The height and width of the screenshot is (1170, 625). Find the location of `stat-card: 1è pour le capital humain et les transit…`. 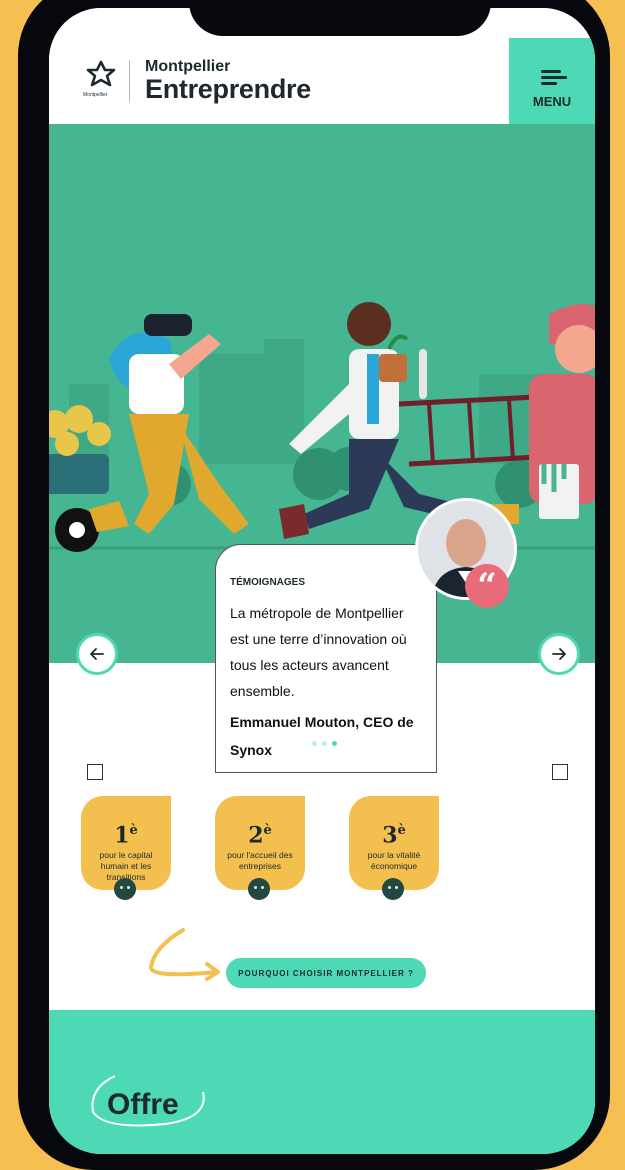

stat-card: 1è pour le capital humain et les transit… is located at coordinates (126, 848).